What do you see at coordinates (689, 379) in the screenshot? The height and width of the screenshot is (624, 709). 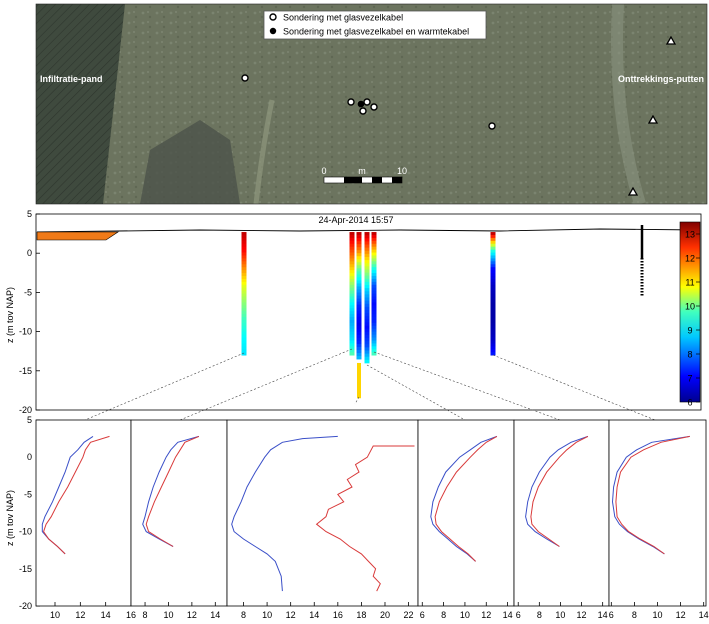 I see `colorbar-tick-label: 7` at bounding box center [689, 379].